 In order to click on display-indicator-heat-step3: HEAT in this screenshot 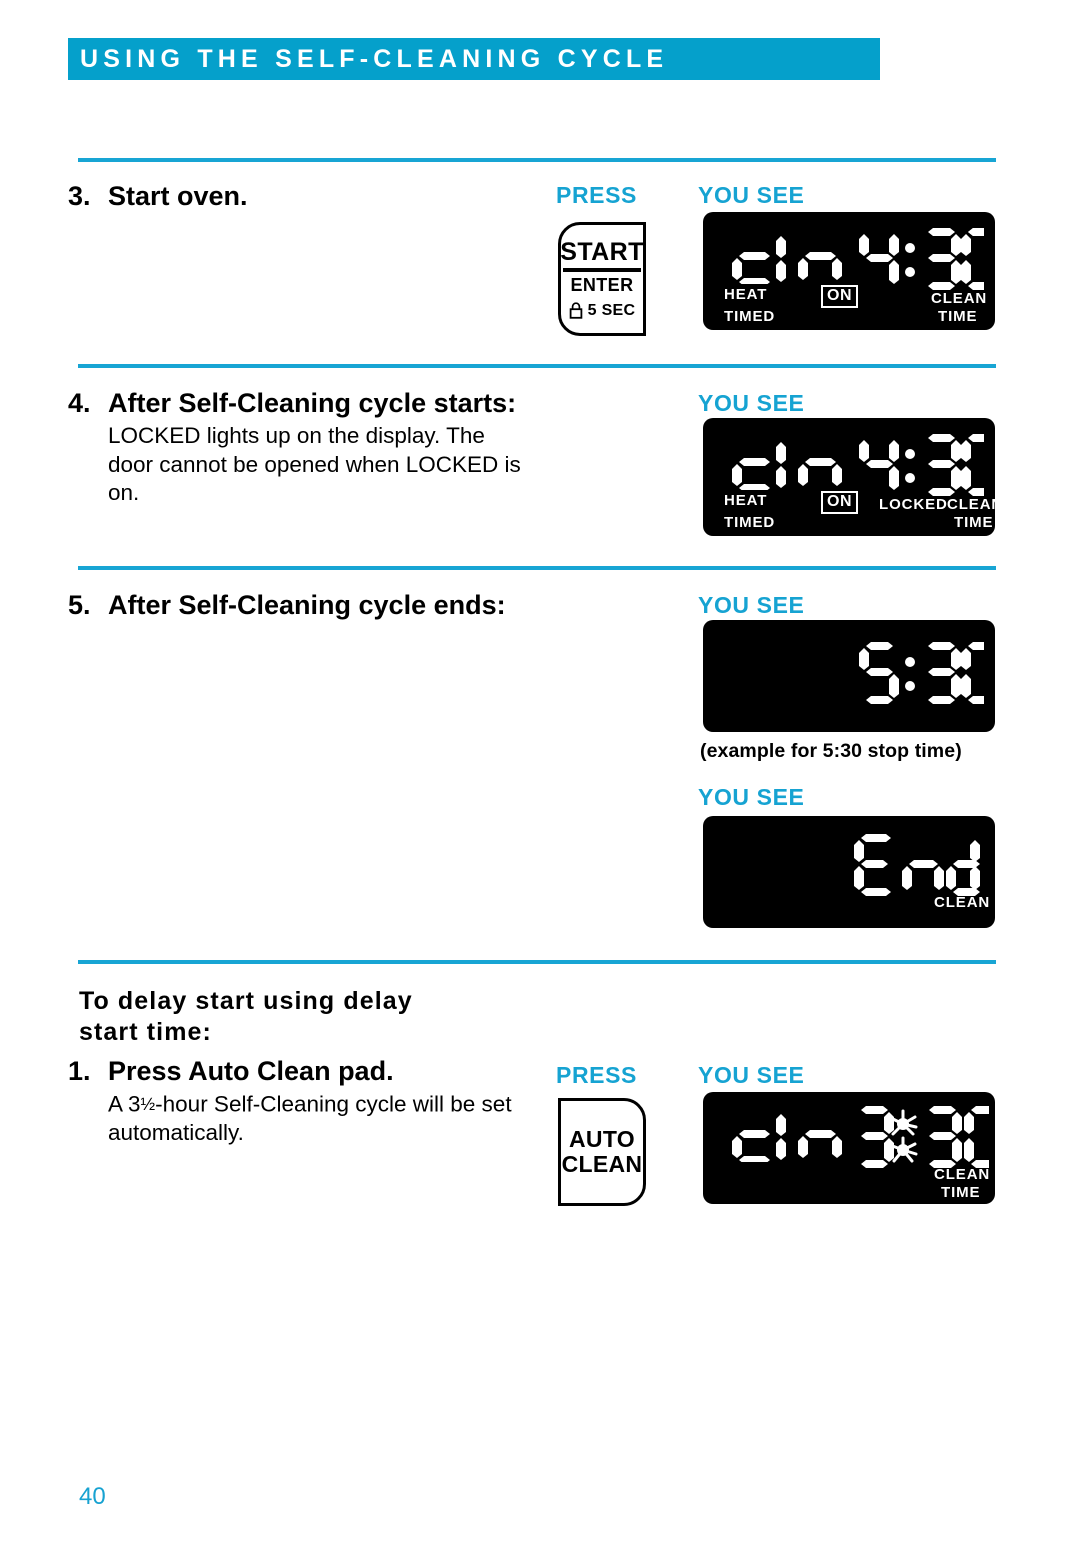, I will do `click(746, 294)`.